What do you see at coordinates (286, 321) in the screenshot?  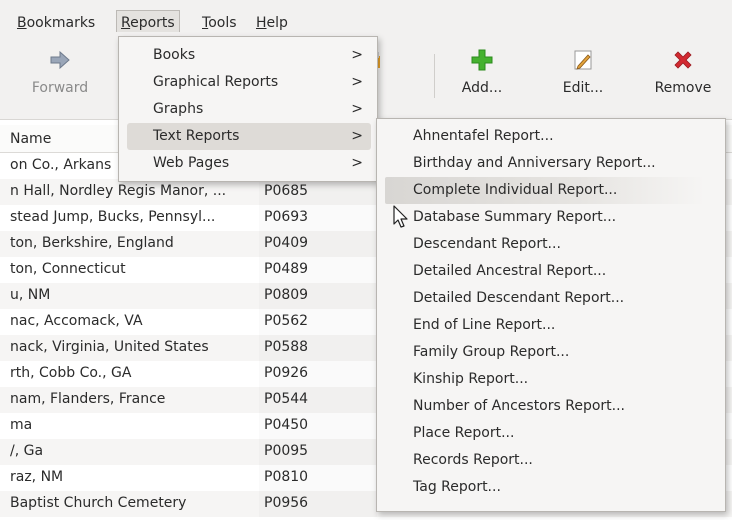 I see `place-id-cell: P0562` at bounding box center [286, 321].